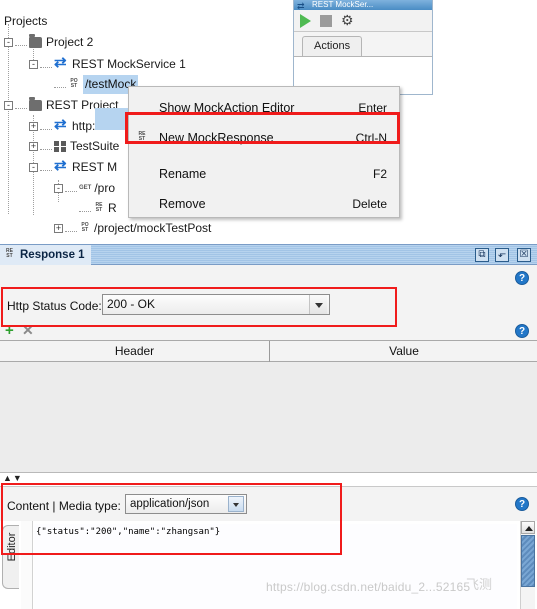 This screenshot has height=609, width=537. What do you see at coordinates (70, 42) in the screenshot?
I see `tree-item-label: Project 2` at bounding box center [70, 42].